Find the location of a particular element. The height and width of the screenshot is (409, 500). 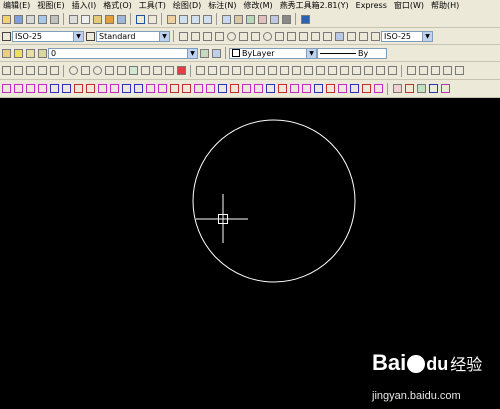

text-style-select: ISO-25 ▼ is located at coordinates (48, 36).